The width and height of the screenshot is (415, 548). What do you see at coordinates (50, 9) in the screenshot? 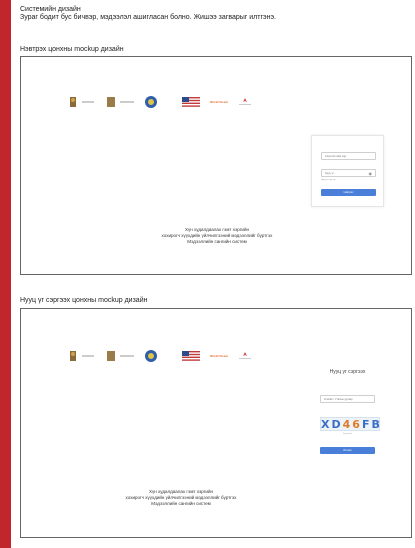
I see `doc-title: Системийн дизайн` at bounding box center [50, 9].